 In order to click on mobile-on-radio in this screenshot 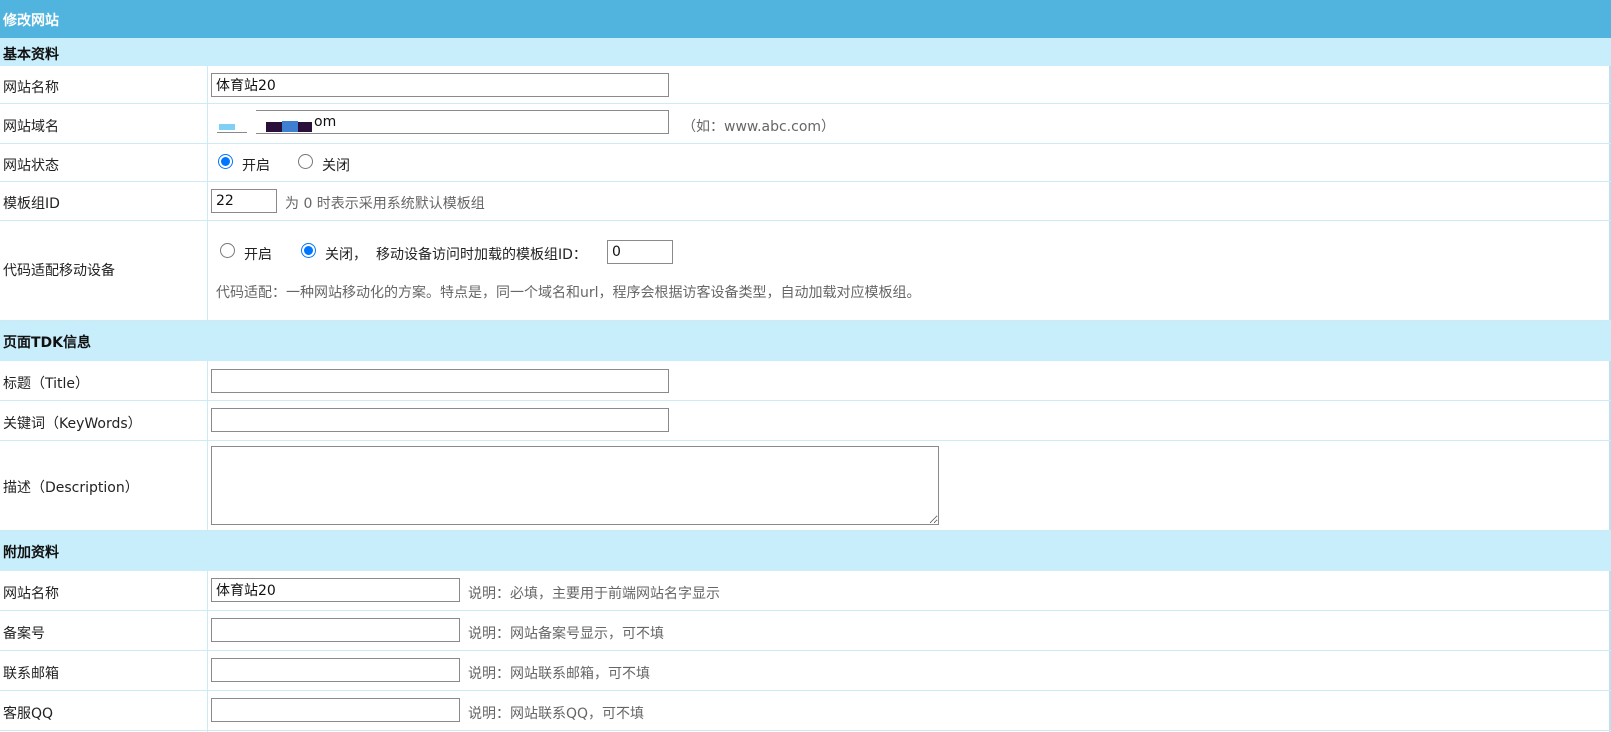, I will do `click(227, 250)`.